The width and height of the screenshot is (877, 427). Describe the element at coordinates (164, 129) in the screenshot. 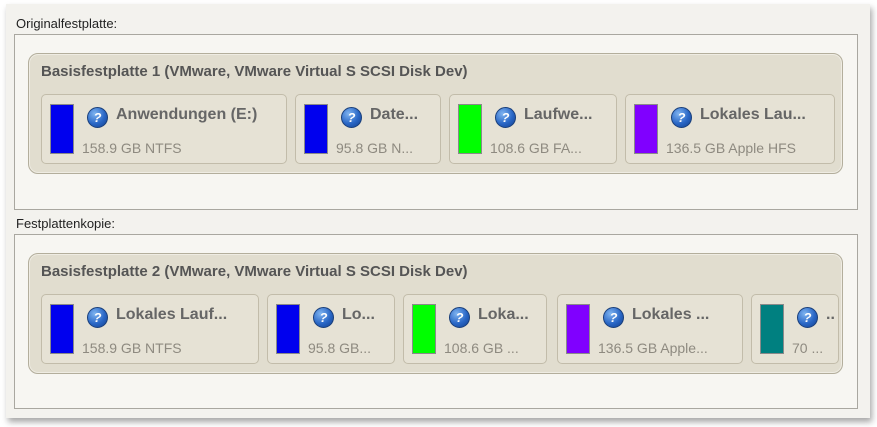

I see `partition-block: ? Anwendungen (E:) 158.9 GB NTFS` at that location.